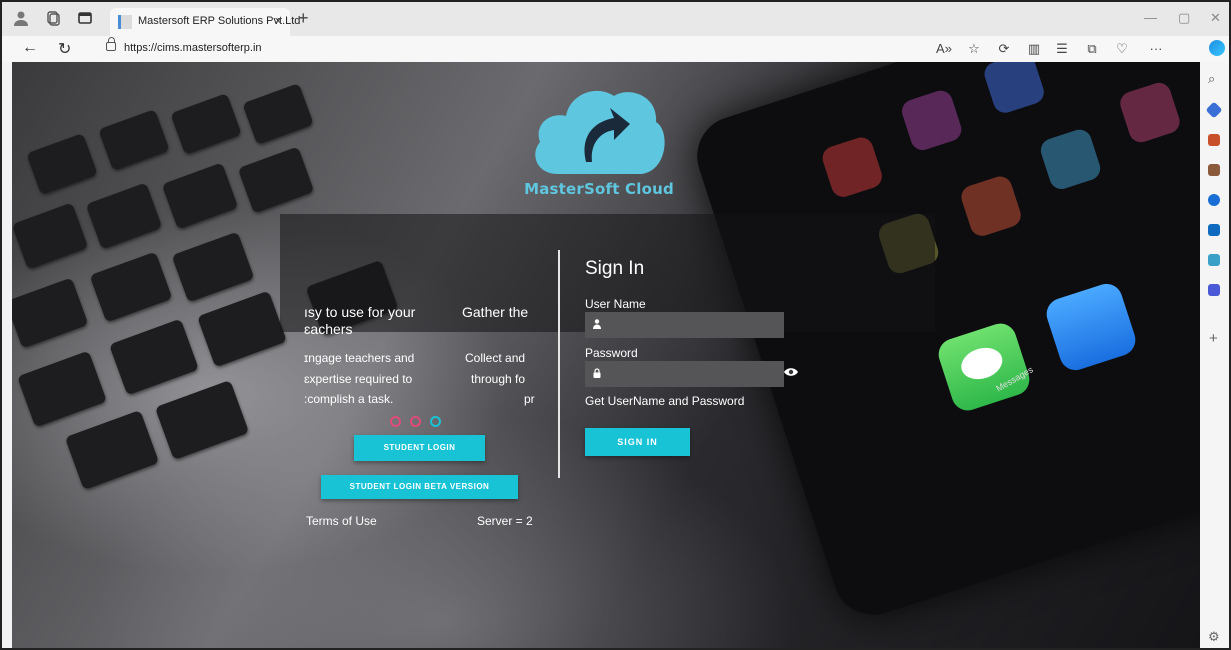 The height and width of the screenshot is (650, 1231). I want to click on sidebar-add-icon: +, so click(1213, 338).